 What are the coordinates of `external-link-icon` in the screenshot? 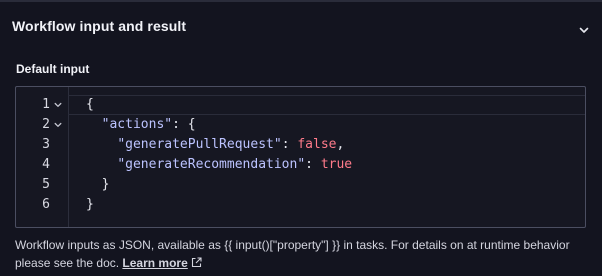 It's located at (196, 262).